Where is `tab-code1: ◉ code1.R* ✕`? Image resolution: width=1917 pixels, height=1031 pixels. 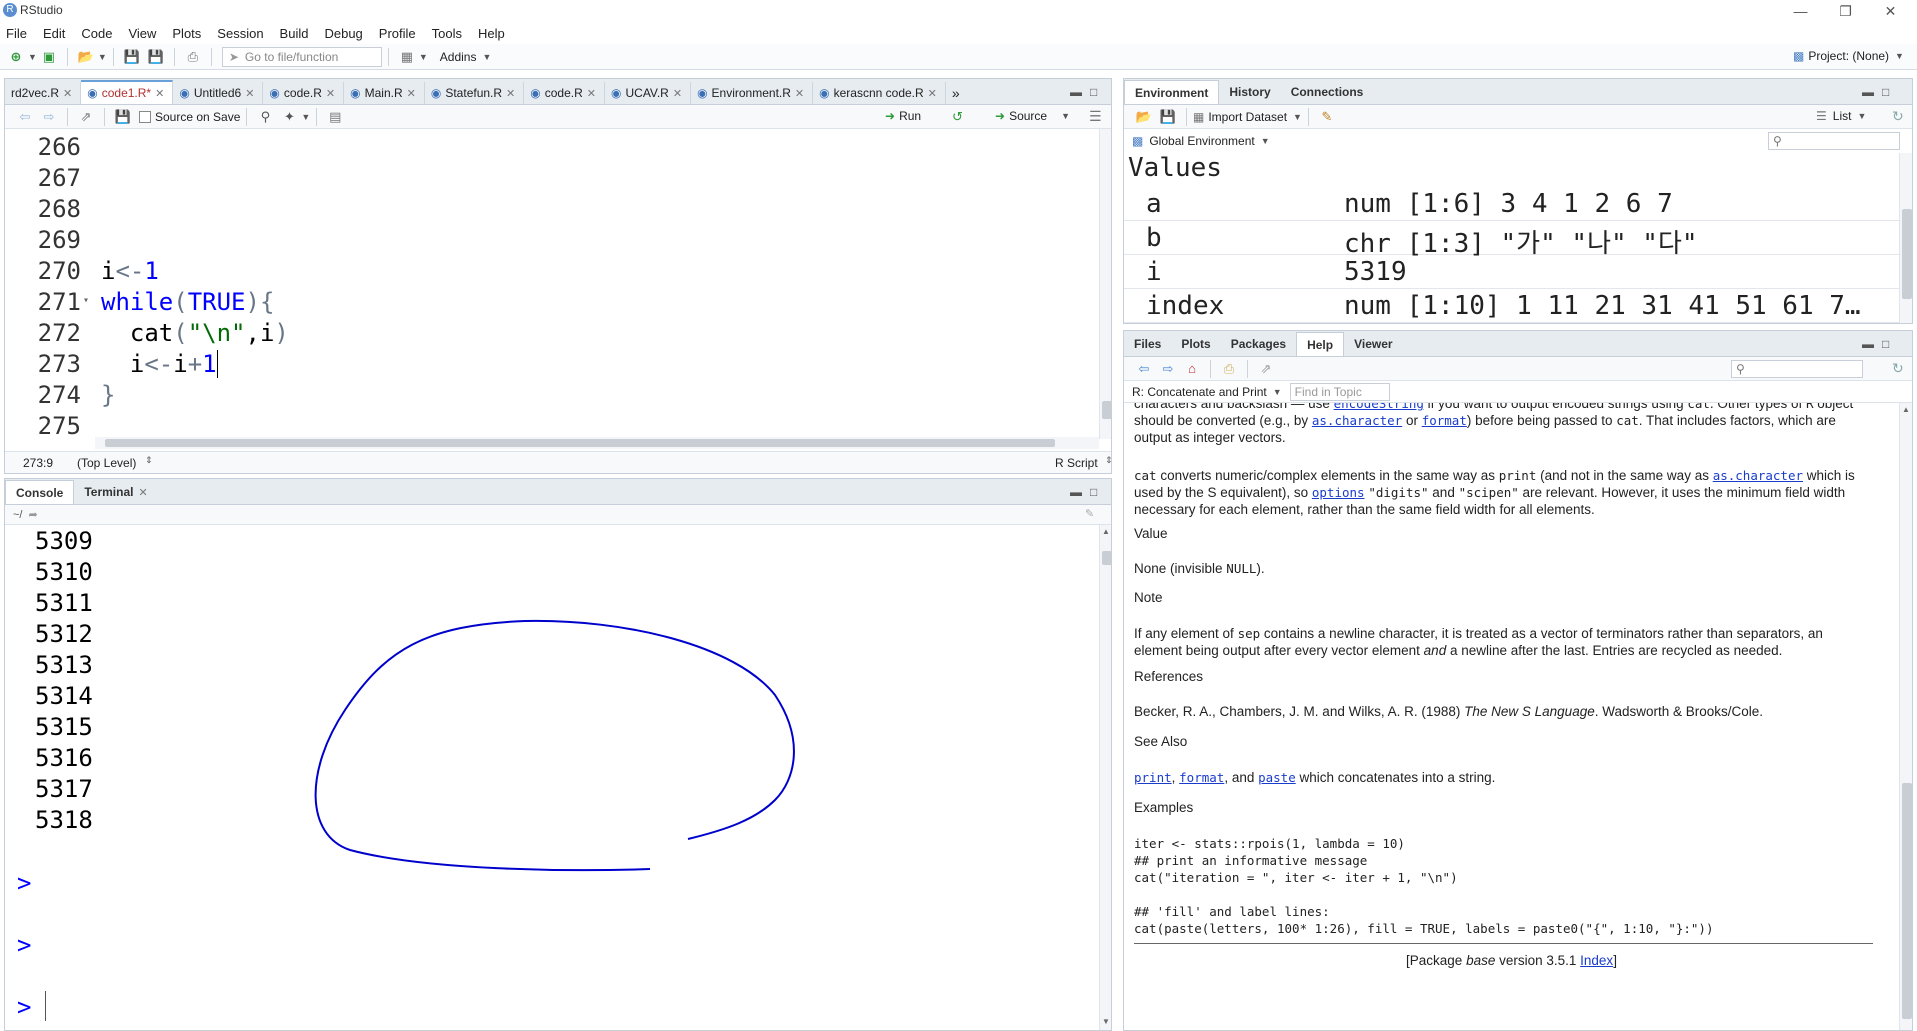 tab-code1: ◉ code1.R* ✕ is located at coordinates (127, 92).